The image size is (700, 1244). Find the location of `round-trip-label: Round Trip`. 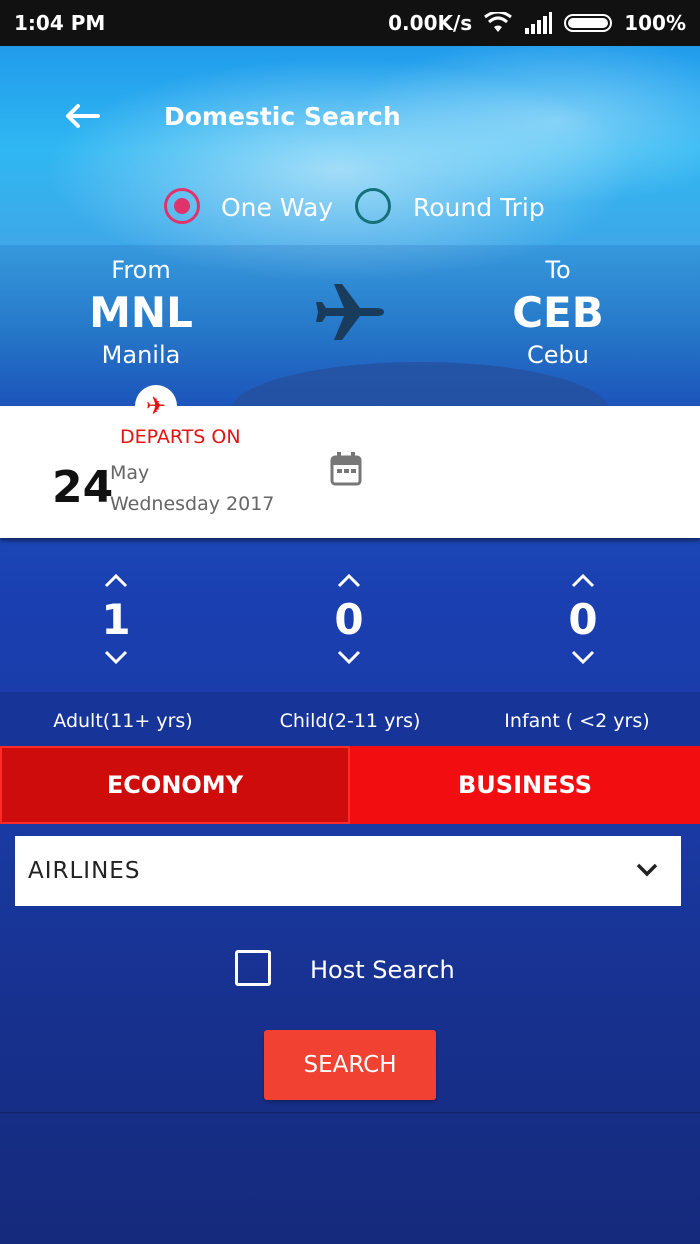

round-trip-label: Round Trip is located at coordinates (479, 207).